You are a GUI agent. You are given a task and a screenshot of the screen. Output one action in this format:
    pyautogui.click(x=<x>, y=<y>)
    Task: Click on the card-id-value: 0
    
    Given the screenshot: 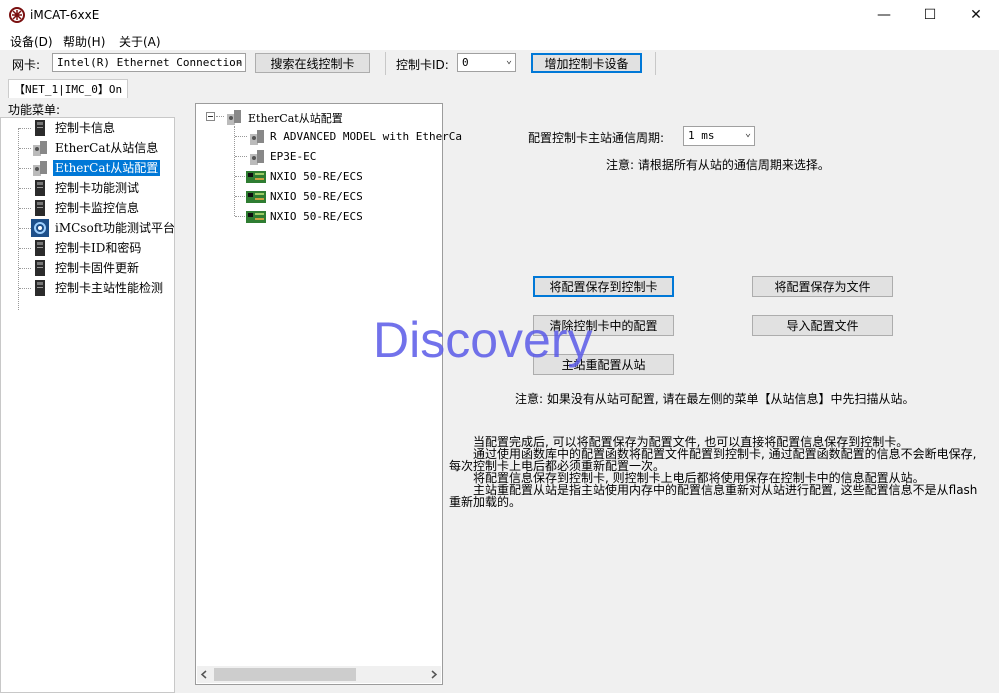 What is the action you would take?
    pyautogui.click(x=465, y=62)
    